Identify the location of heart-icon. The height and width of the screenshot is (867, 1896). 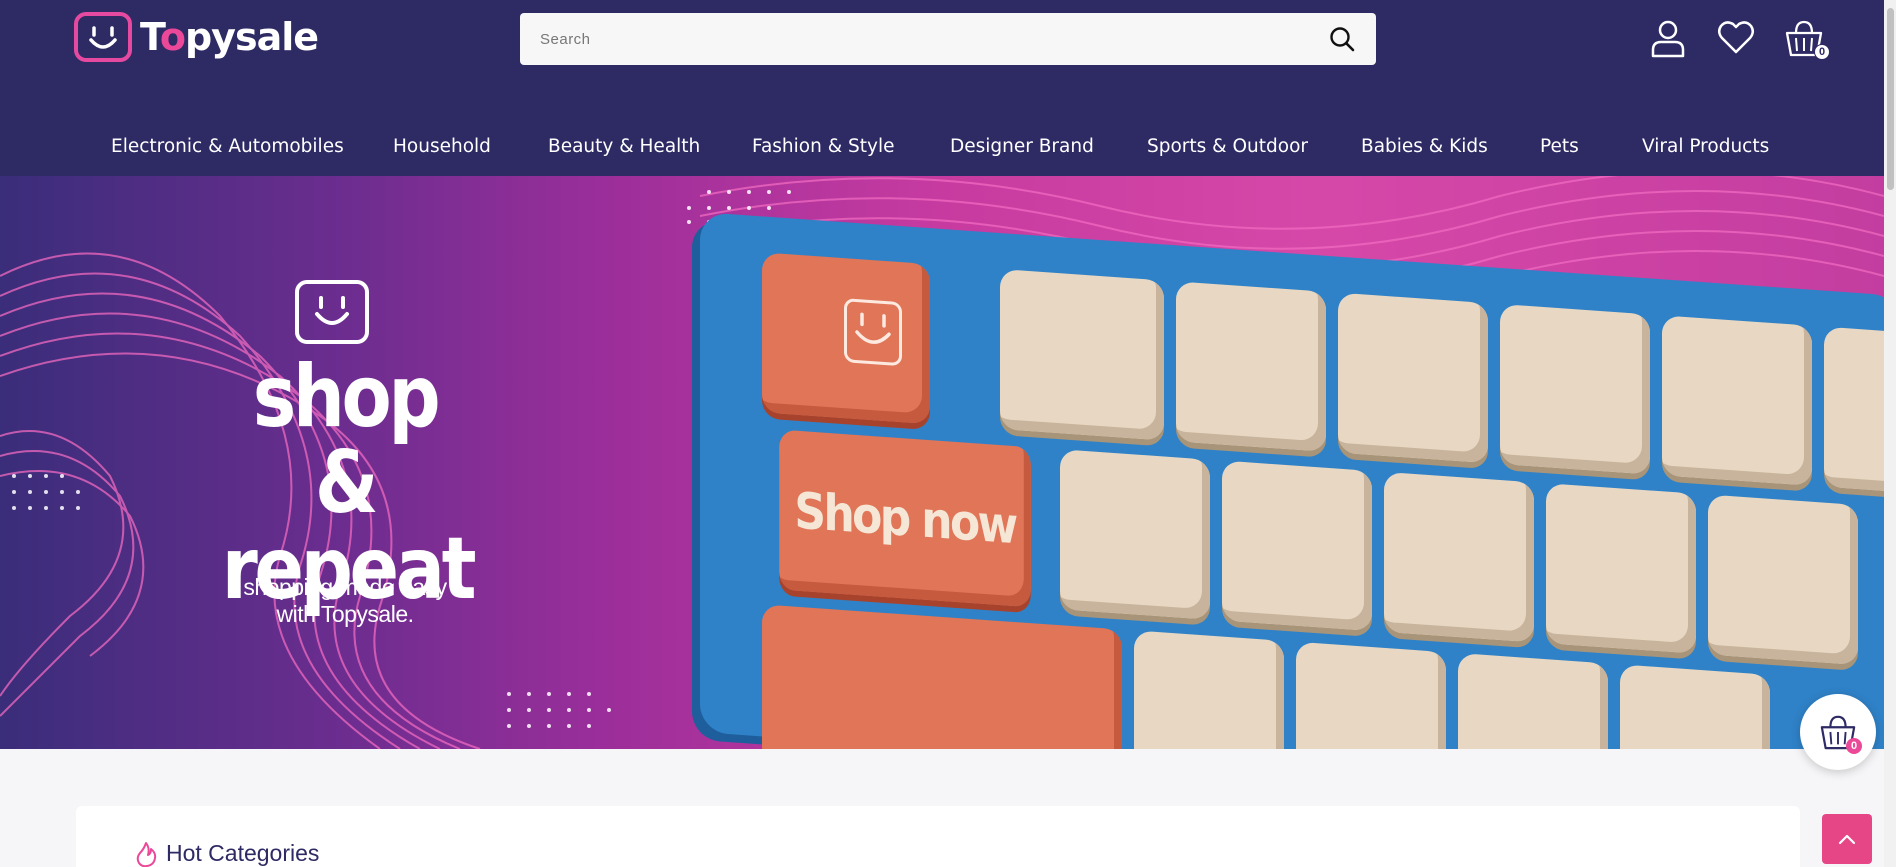
(1736, 37).